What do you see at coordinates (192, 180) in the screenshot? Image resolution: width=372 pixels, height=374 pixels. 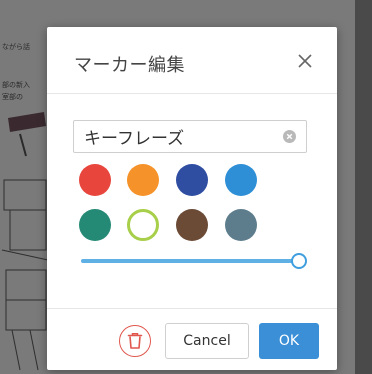 I see `color-swatch-navy` at bounding box center [192, 180].